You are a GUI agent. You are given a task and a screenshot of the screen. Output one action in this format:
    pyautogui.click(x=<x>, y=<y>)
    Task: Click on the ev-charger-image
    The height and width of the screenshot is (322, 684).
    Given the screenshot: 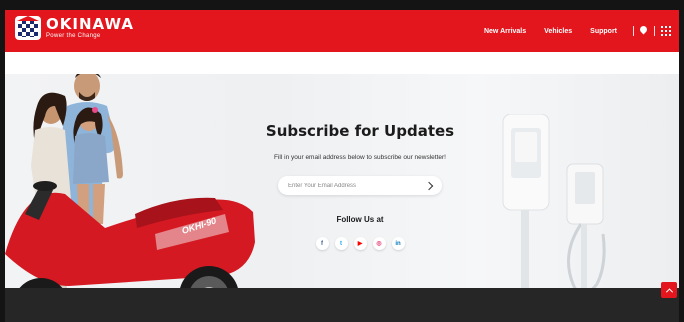 What is the action you would take?
    pyautogui.click(x=554, y=201)
    